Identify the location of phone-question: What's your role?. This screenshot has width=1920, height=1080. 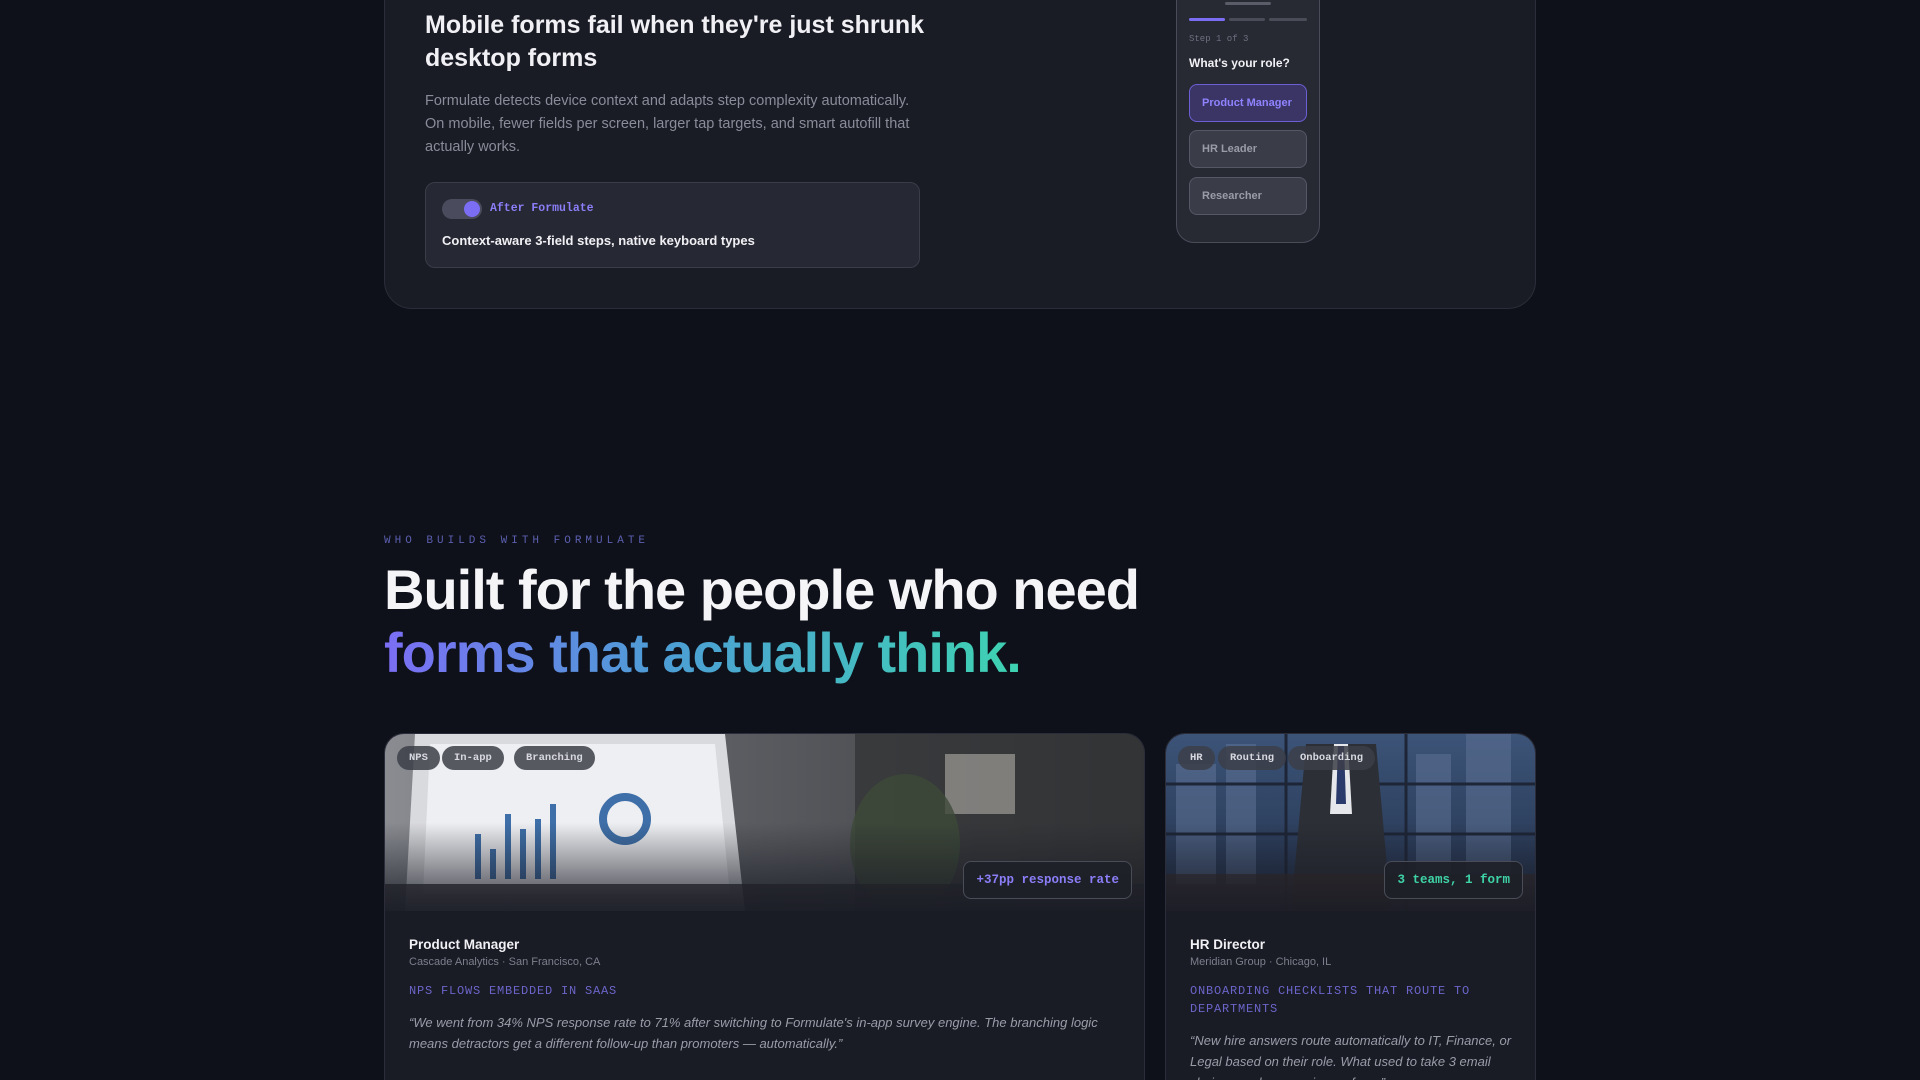
(1239, 63).